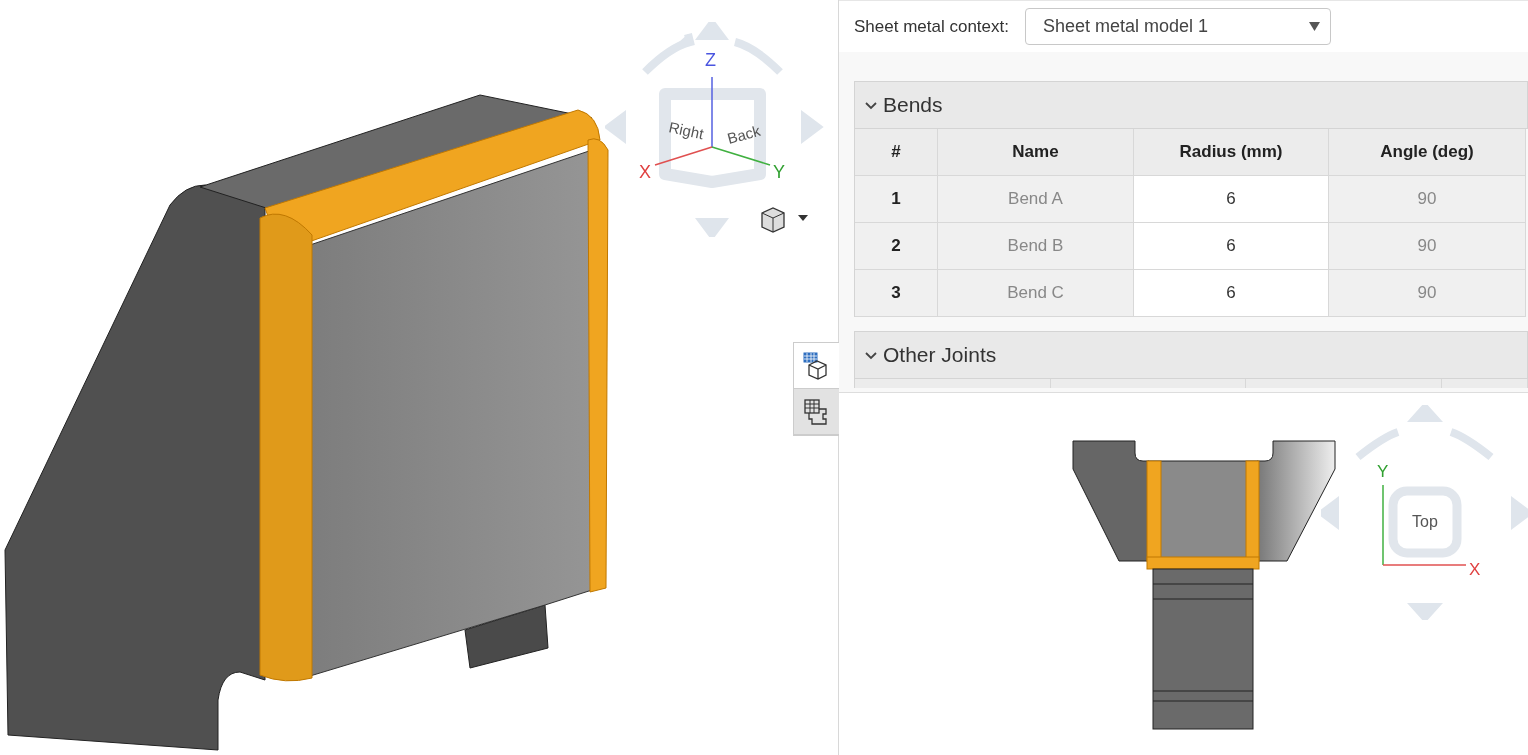 The image size is (1528, 755). I want to click on table-cell: Bend A, so click(1036, 199).